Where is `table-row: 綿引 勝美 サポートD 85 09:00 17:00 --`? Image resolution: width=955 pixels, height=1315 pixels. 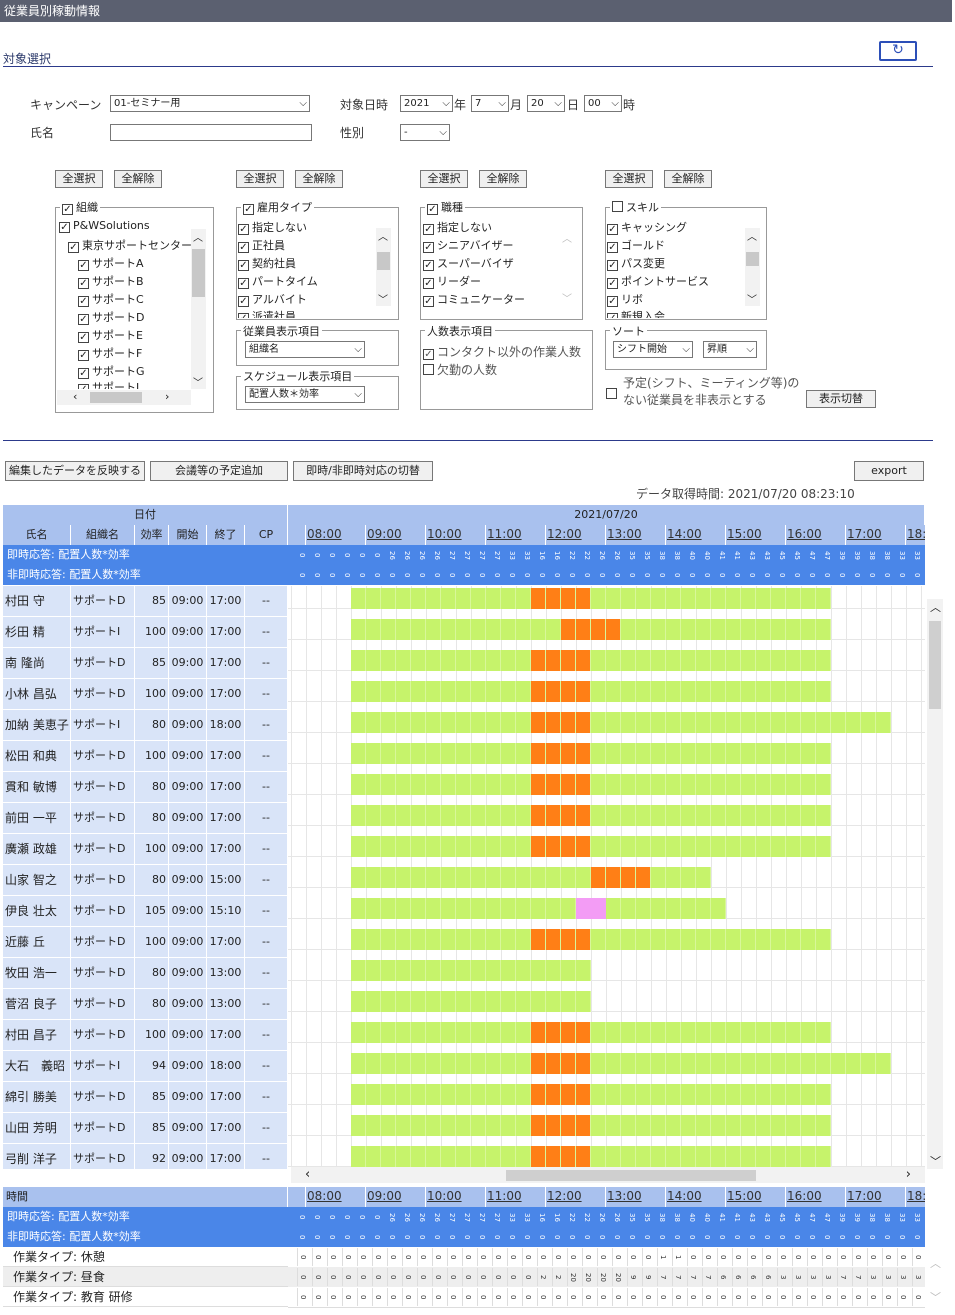
table-row: 綿引 勝美 サポートD 85 09:00 17:00 -- is located at coordinates (464, 1097).